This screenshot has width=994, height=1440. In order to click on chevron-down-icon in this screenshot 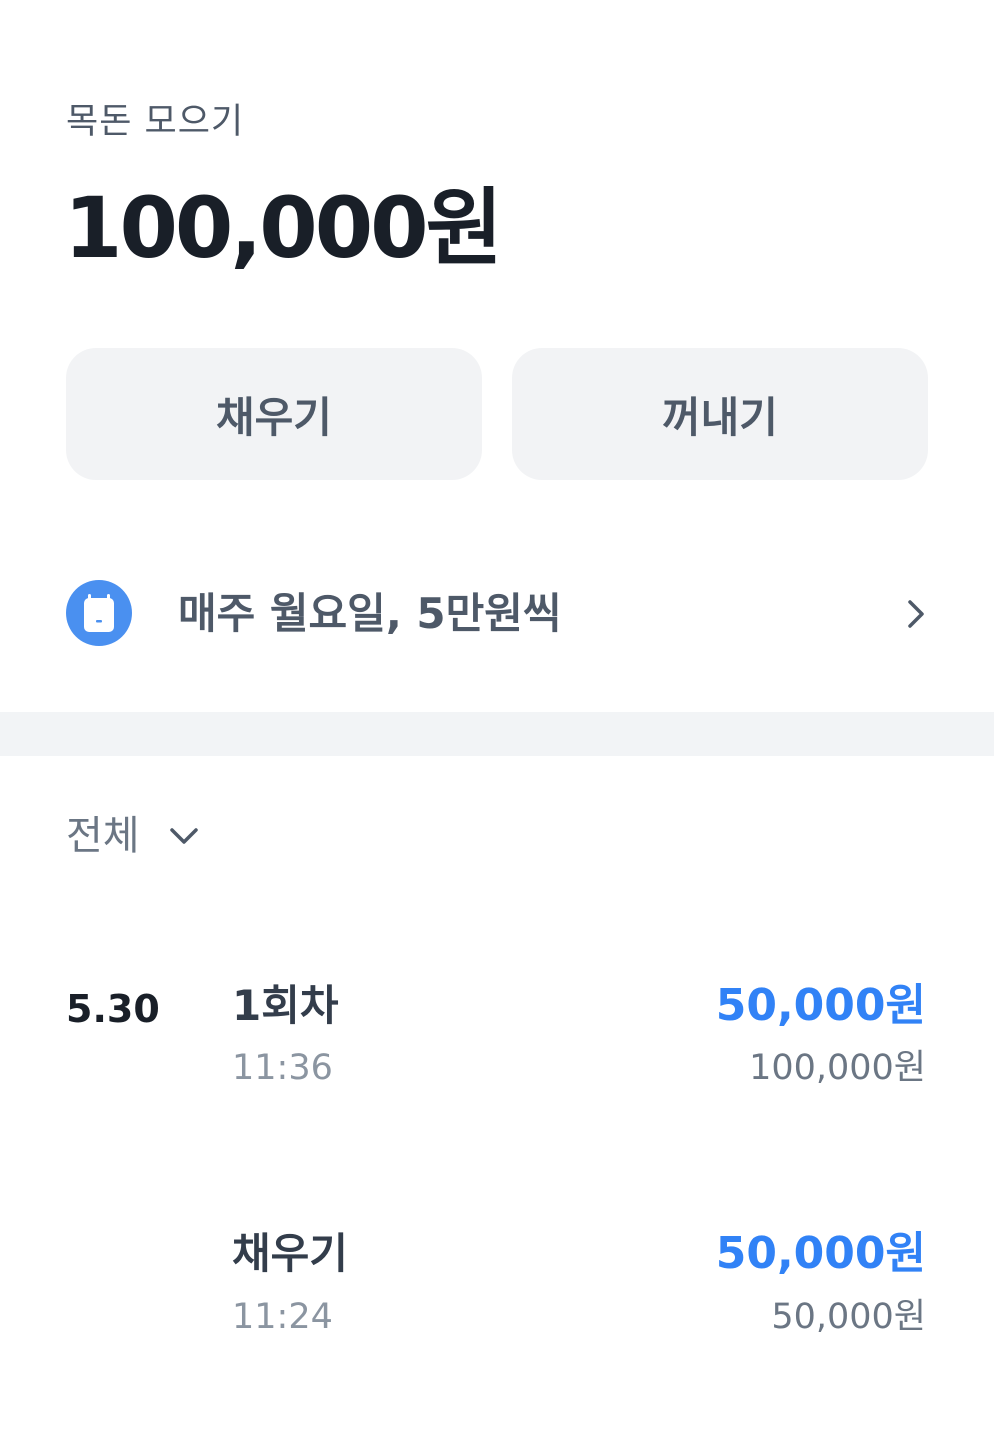, I will do `click(184, 836)`.